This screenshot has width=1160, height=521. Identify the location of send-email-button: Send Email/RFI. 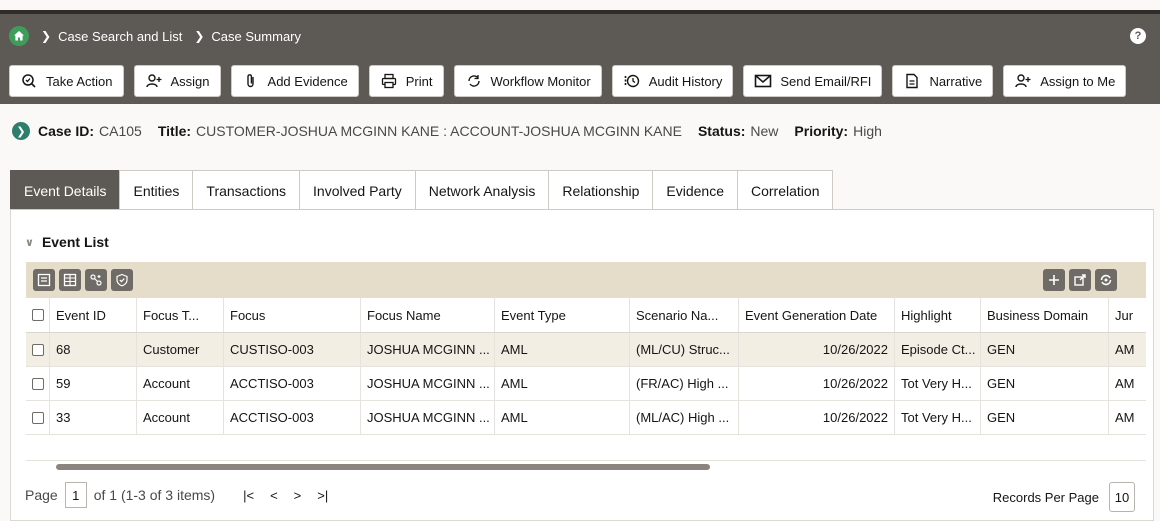
(813, 81).